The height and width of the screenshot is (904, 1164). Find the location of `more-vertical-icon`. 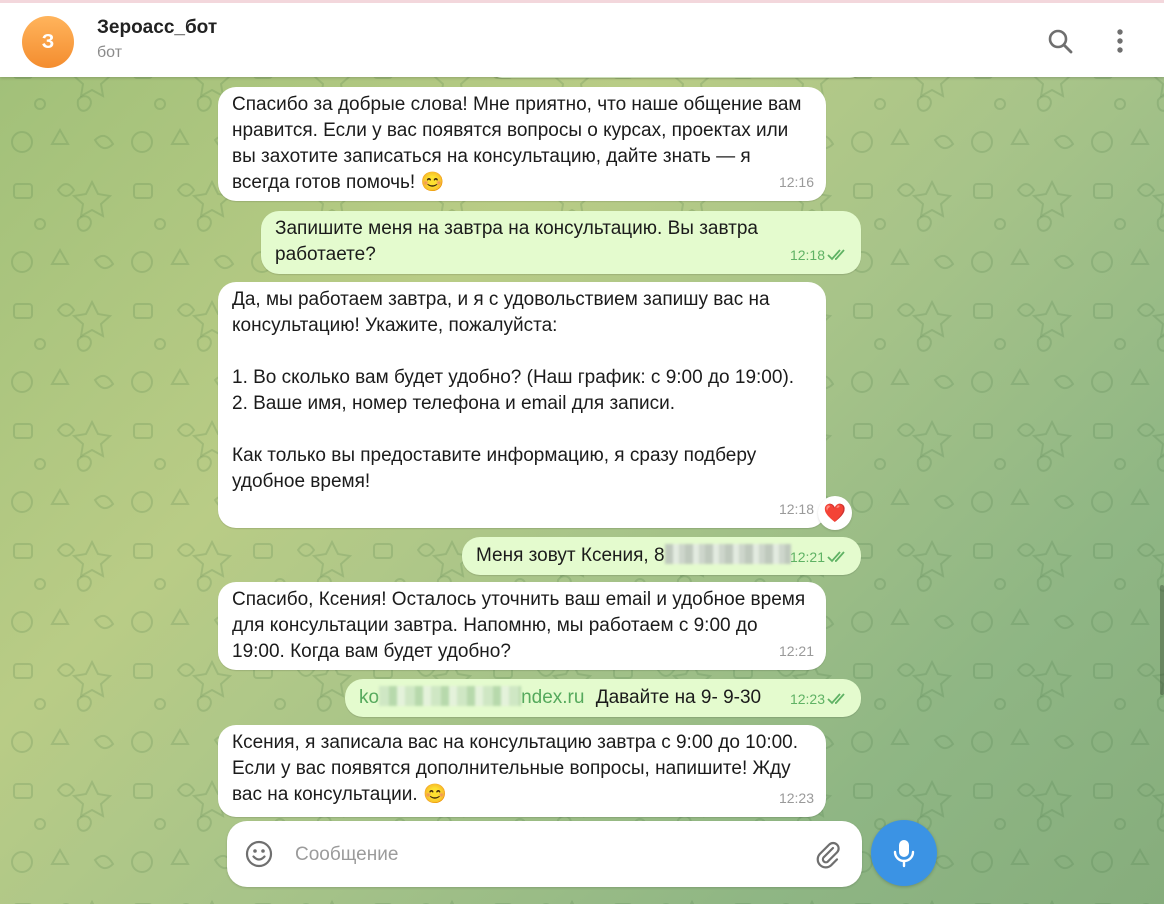

more-vertical-icon is located at coordinates (1120, 41).